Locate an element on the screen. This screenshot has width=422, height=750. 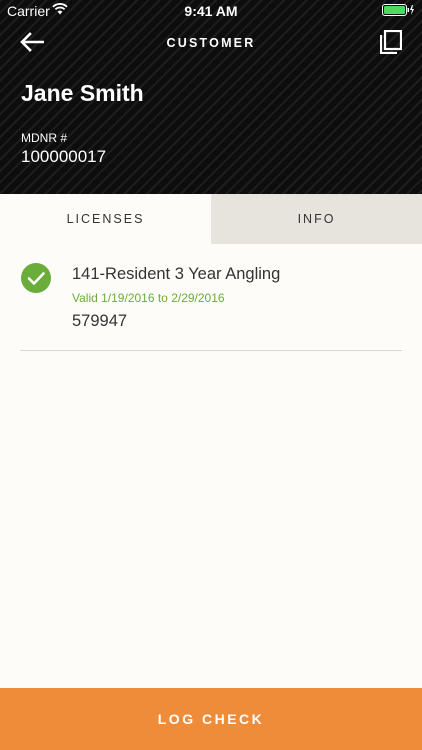
tab-bar: LICENSES INFO is located at coordinates (211, 219).